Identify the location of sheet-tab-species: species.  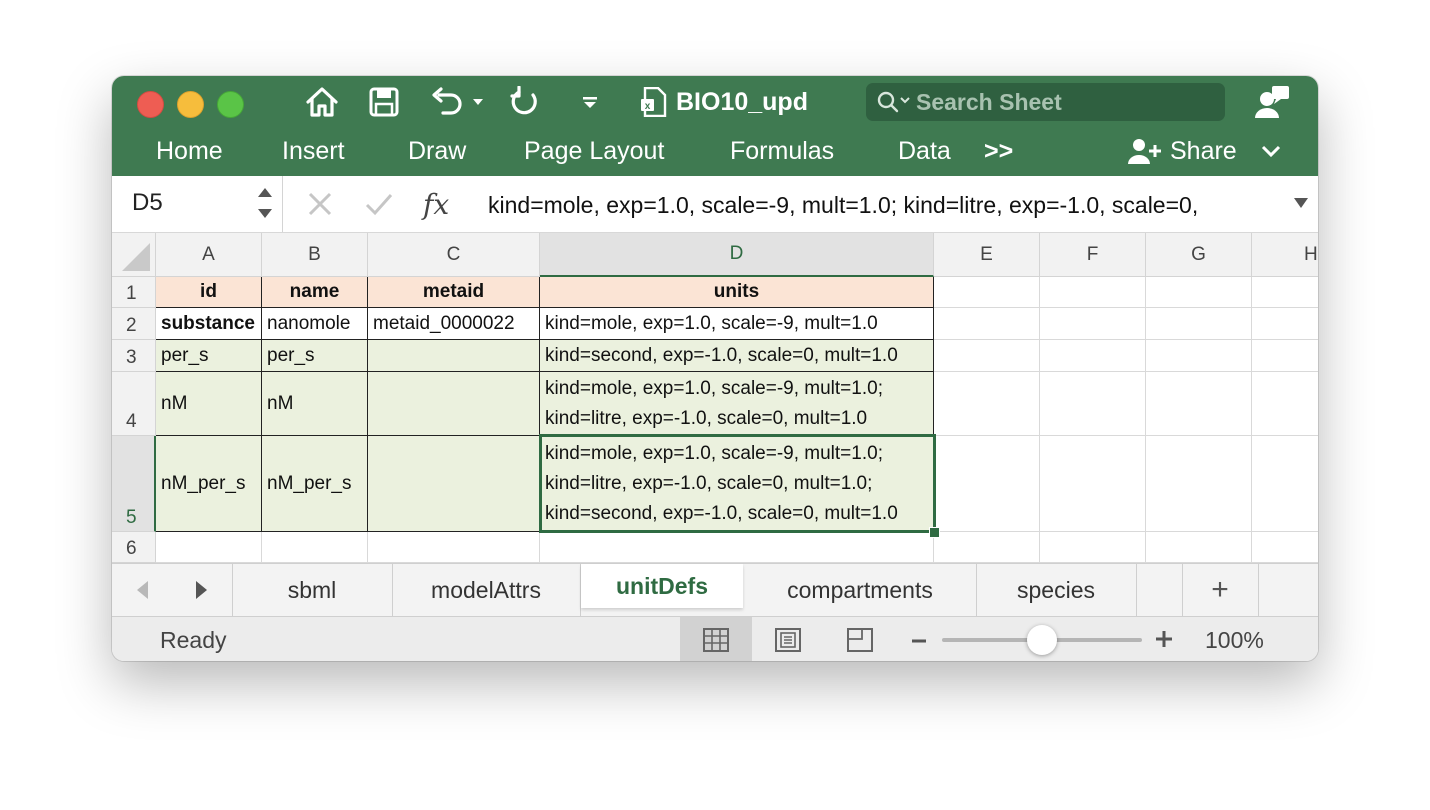
(1056, 590).